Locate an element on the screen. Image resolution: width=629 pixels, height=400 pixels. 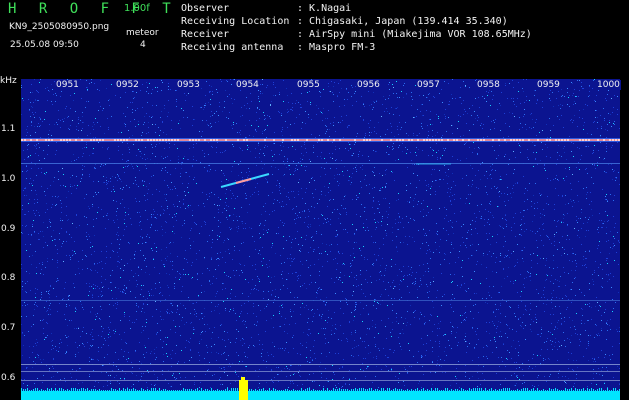
capture-datetime: 25.05.08 09:50 is located at coordinates (44, 45).